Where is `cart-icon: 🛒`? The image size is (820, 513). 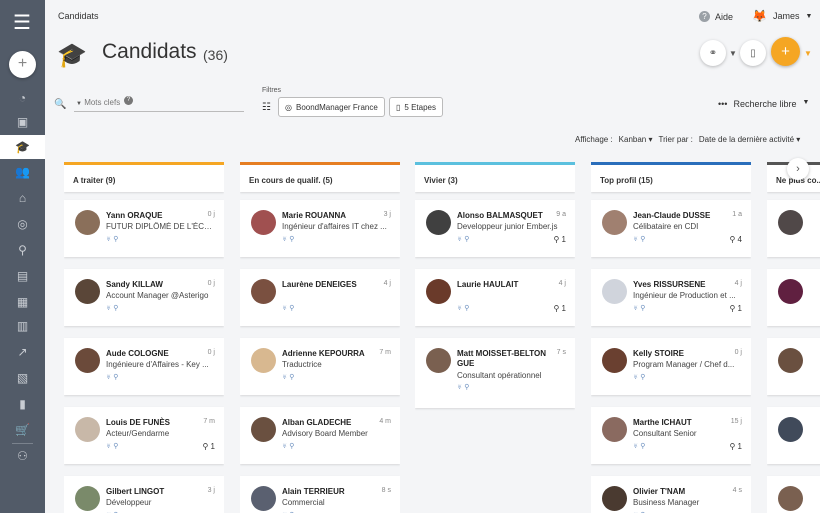
cart-icon: 🛒 is located at coordinates (22, 430).